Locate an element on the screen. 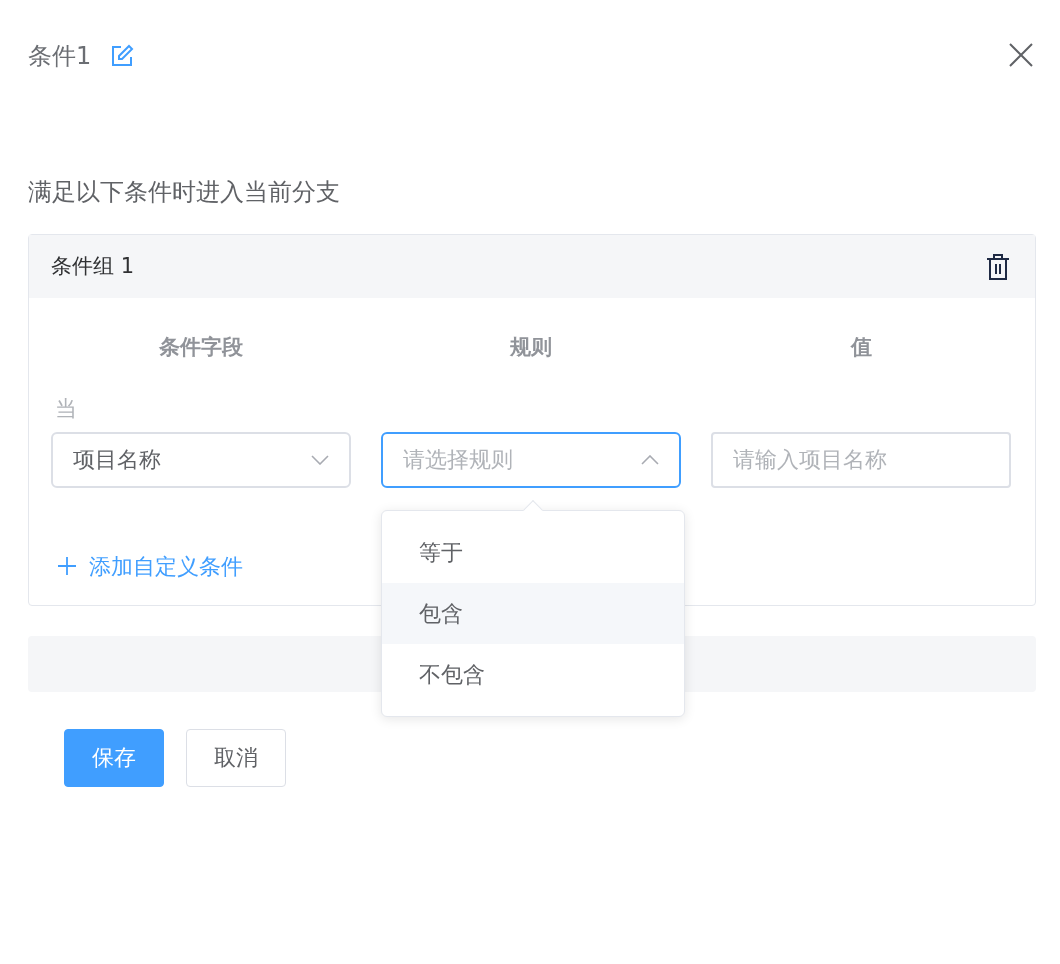 The width and height of the screenshot is (1060, 964). dropdown-option: 等于 is located at coordinates (533, 552).